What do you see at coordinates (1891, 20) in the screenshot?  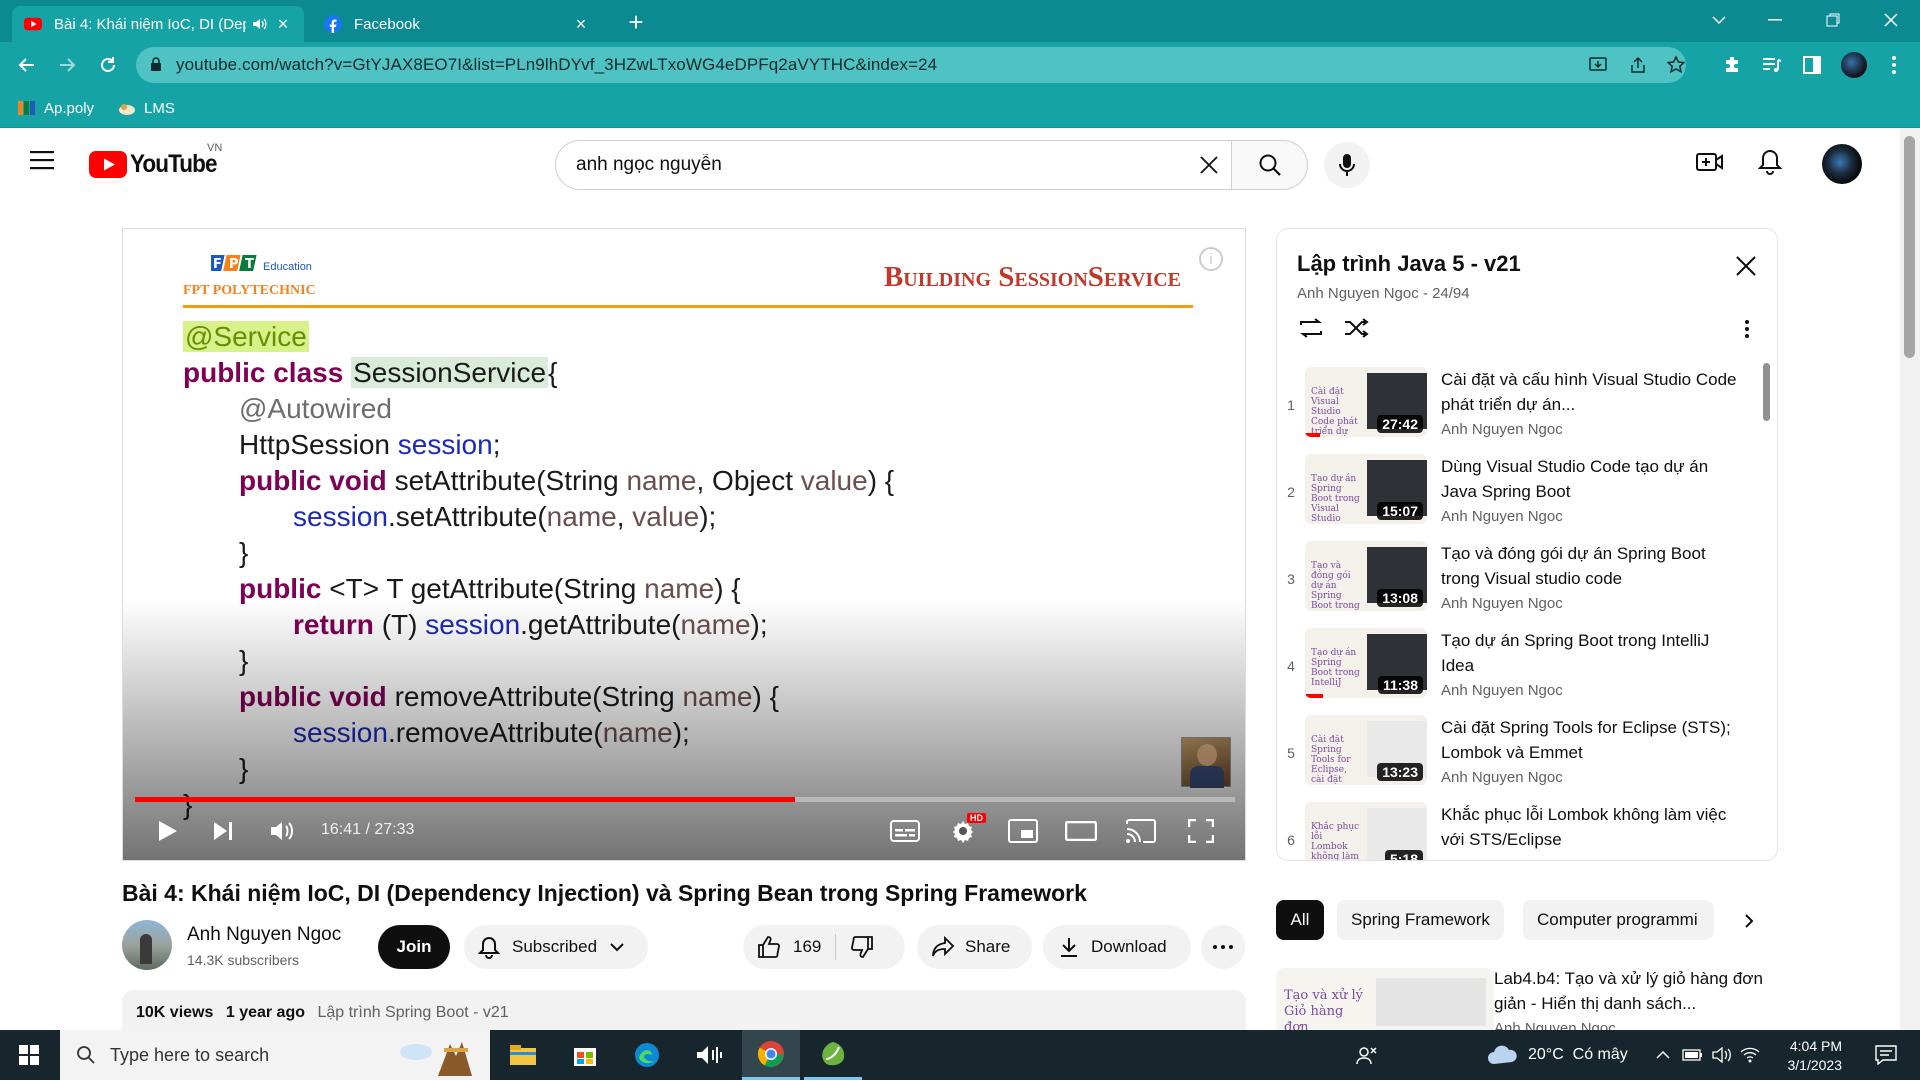 I see `close-window-button` at bounding box center [1891, 20].